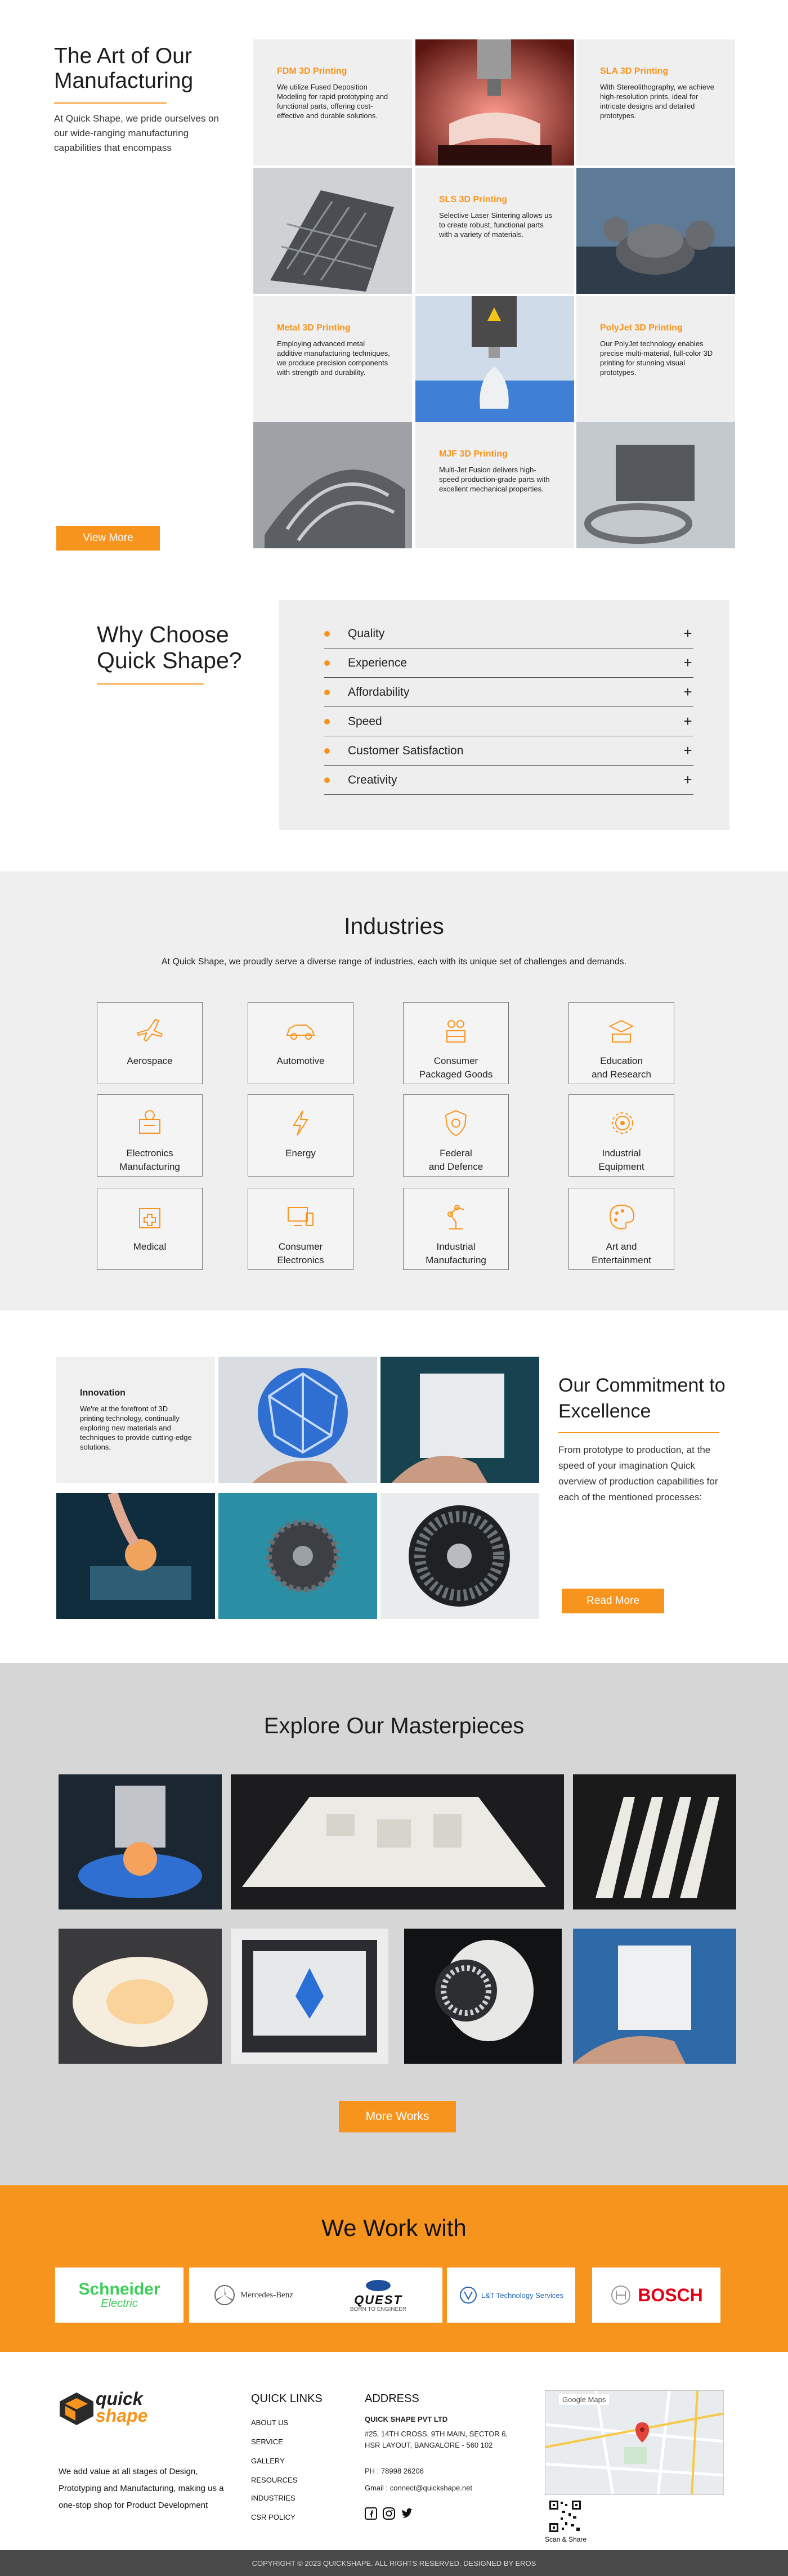 The height and width of the screenshot is (2576, 788). Describe the element at coordinates (642, 1398) in the screenshot. I see `commitment-title: Our Commitment to Excellence` at that location.